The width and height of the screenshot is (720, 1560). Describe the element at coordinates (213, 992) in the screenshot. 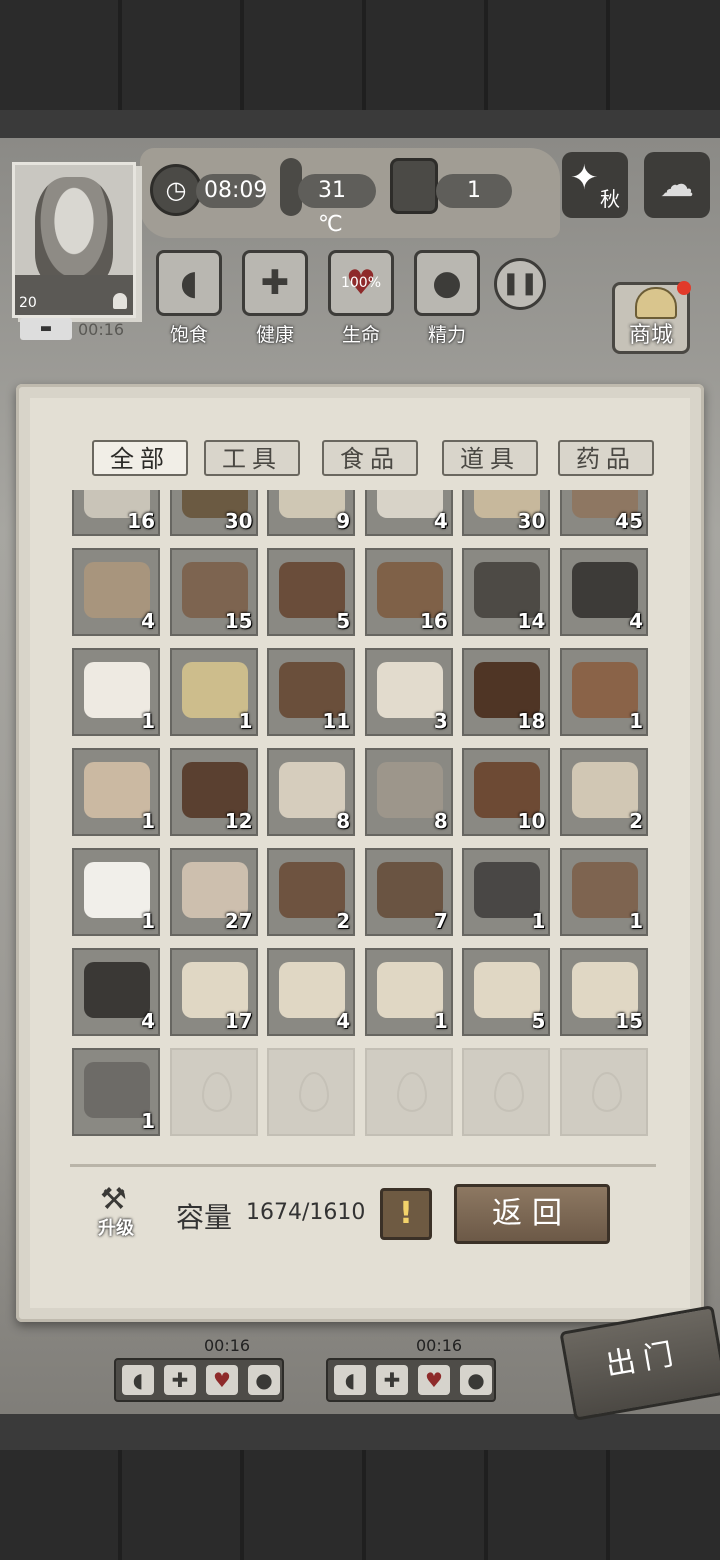

I see `inventory-slot: 17` at that location.